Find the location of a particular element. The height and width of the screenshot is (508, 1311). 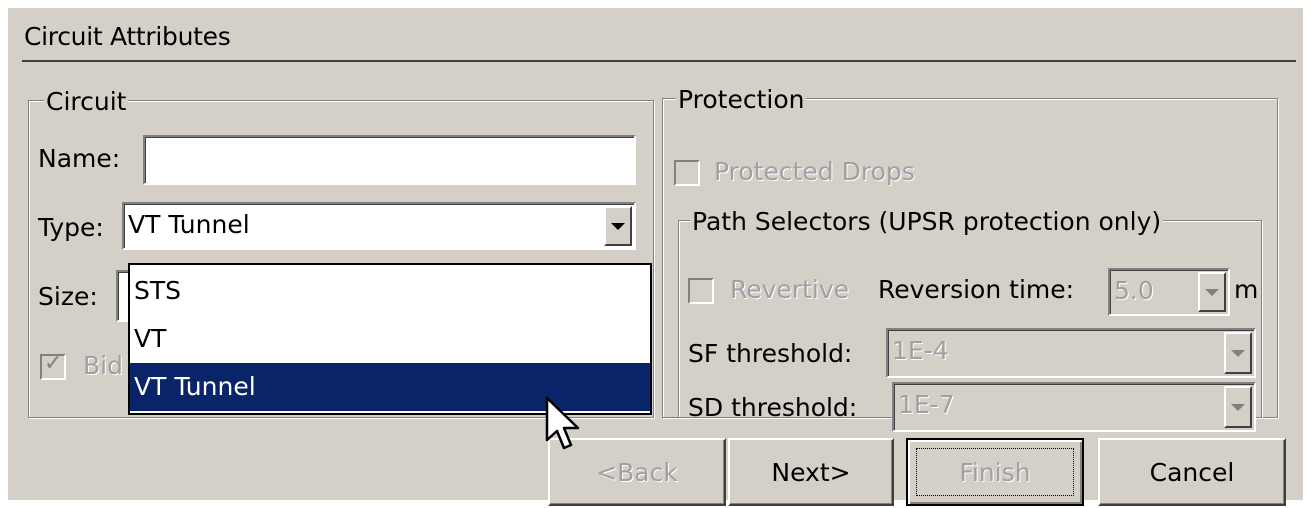

next-button: Next> is located at coordinates (811, 472).